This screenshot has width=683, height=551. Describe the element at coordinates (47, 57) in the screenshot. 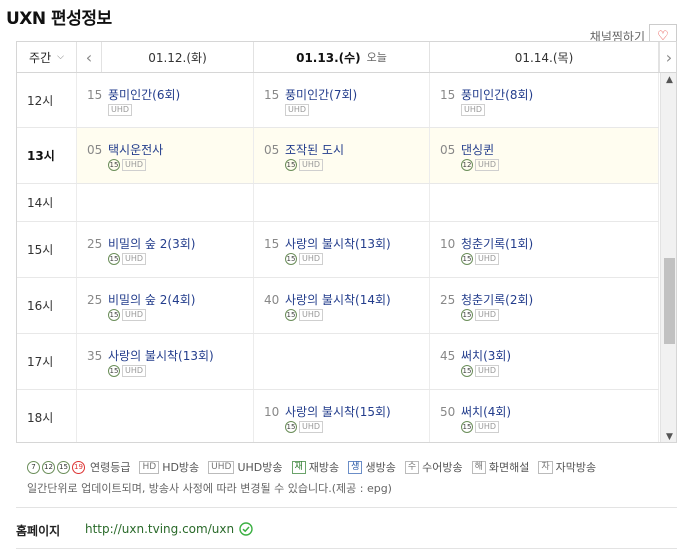

I see `week-select: 주간 ⌵` at that location.